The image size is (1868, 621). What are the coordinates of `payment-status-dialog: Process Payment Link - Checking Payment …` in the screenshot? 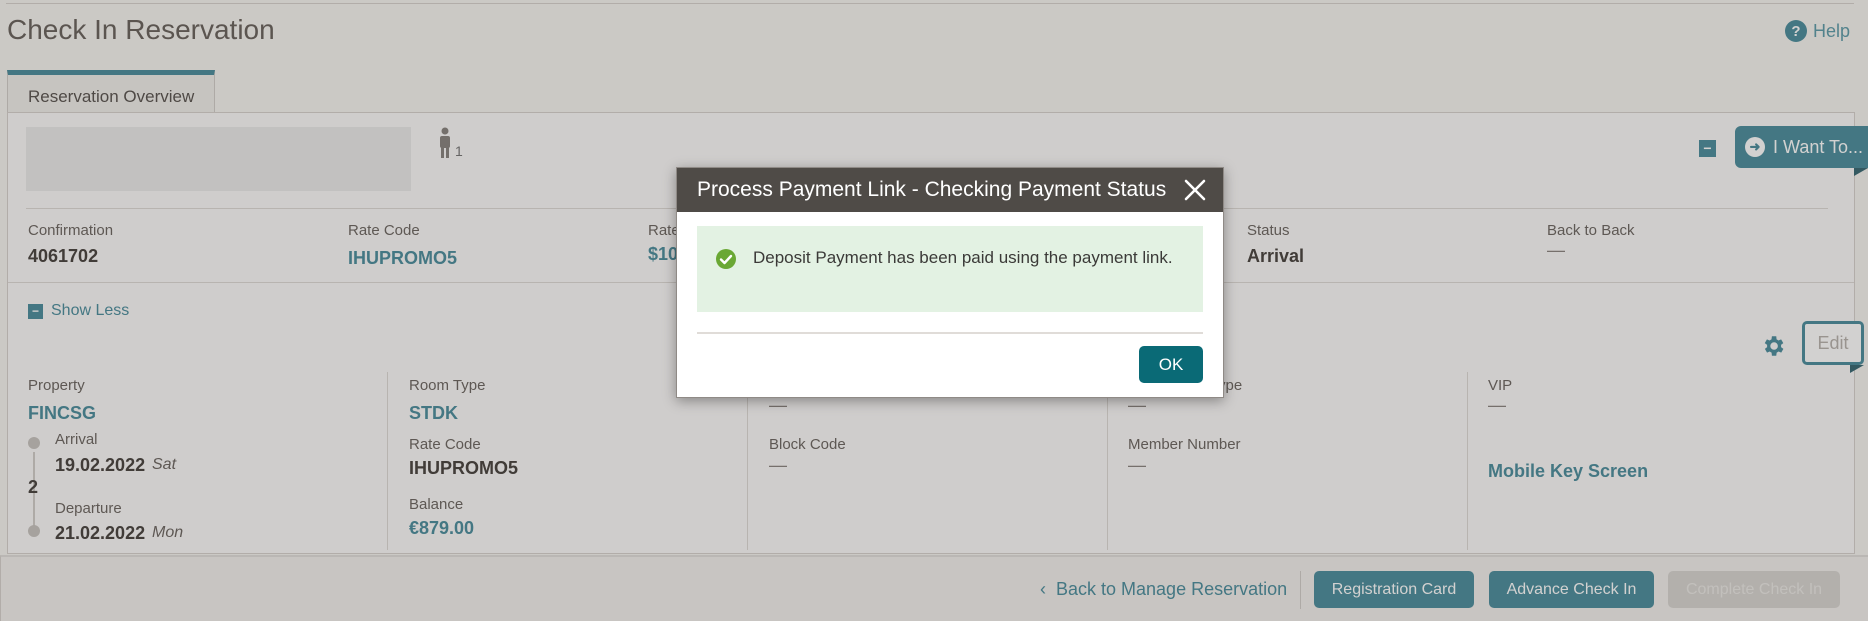 It's located at (950, 282).